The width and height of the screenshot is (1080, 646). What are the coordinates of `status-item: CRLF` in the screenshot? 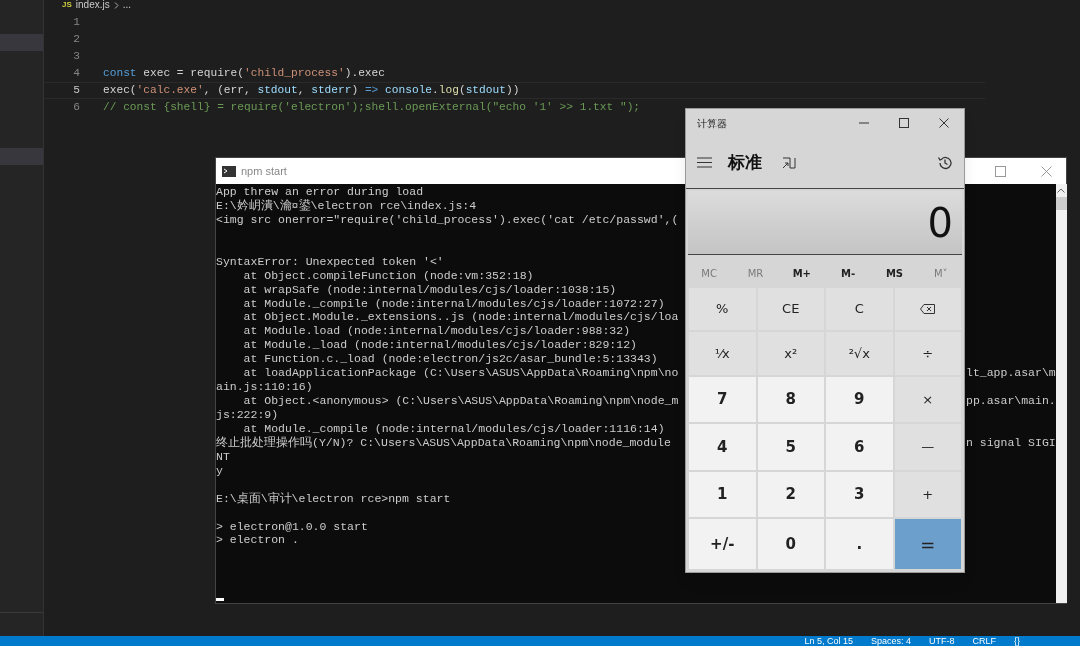 It's located at (984, 641).